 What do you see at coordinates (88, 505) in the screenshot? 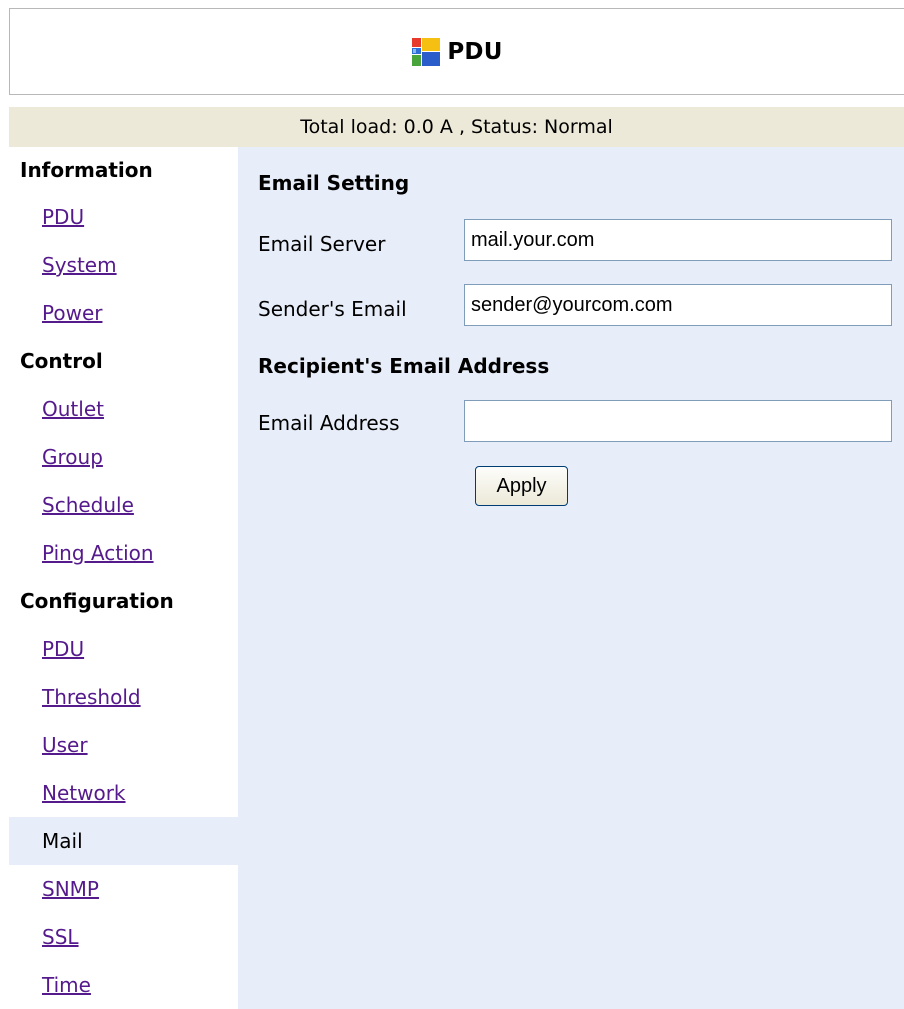
I see `sidebar-link-schedule: Schedule` at bounding box center [88, 505].